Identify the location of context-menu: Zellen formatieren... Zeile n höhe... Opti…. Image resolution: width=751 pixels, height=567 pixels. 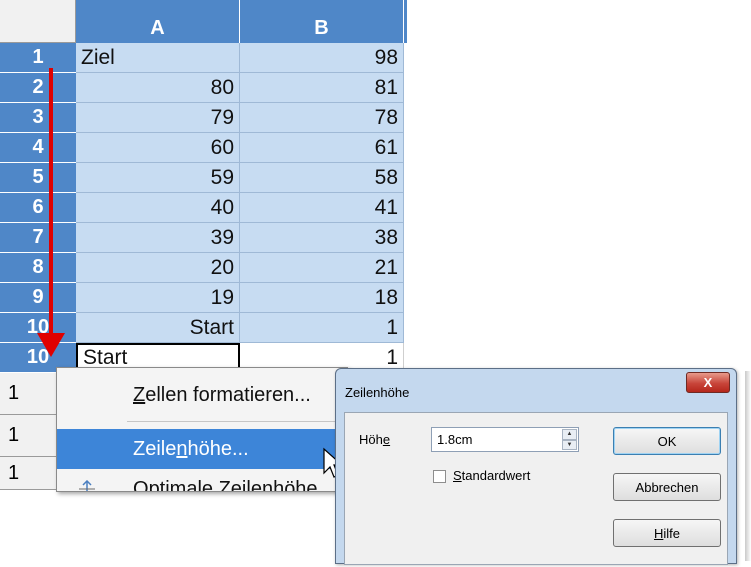
(202, 429).